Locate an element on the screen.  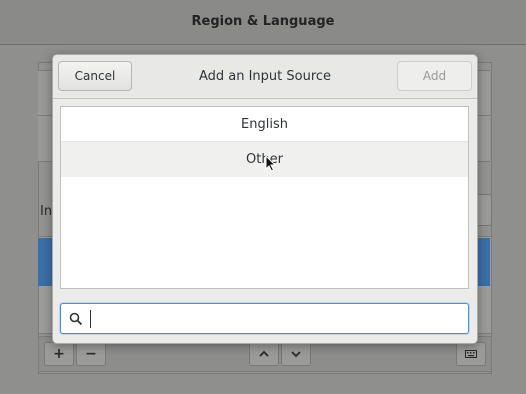
chevron-up-icon is located at coordinates (264, 353).